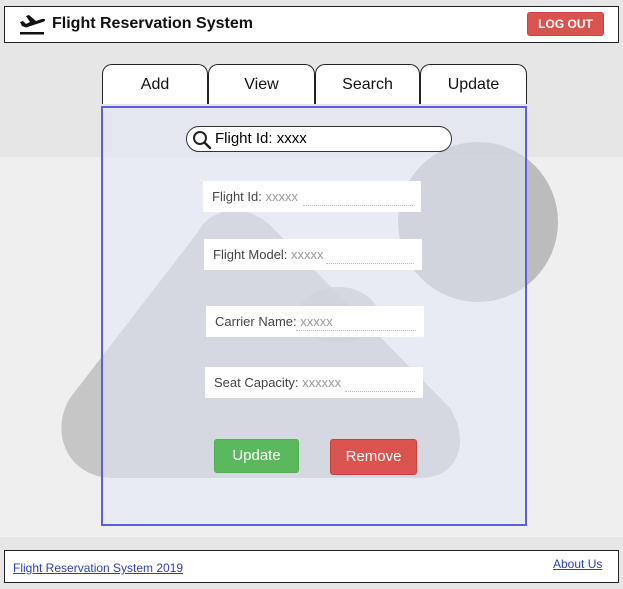  I want to click on logout-button: LOG OUT, so click(565, 24).